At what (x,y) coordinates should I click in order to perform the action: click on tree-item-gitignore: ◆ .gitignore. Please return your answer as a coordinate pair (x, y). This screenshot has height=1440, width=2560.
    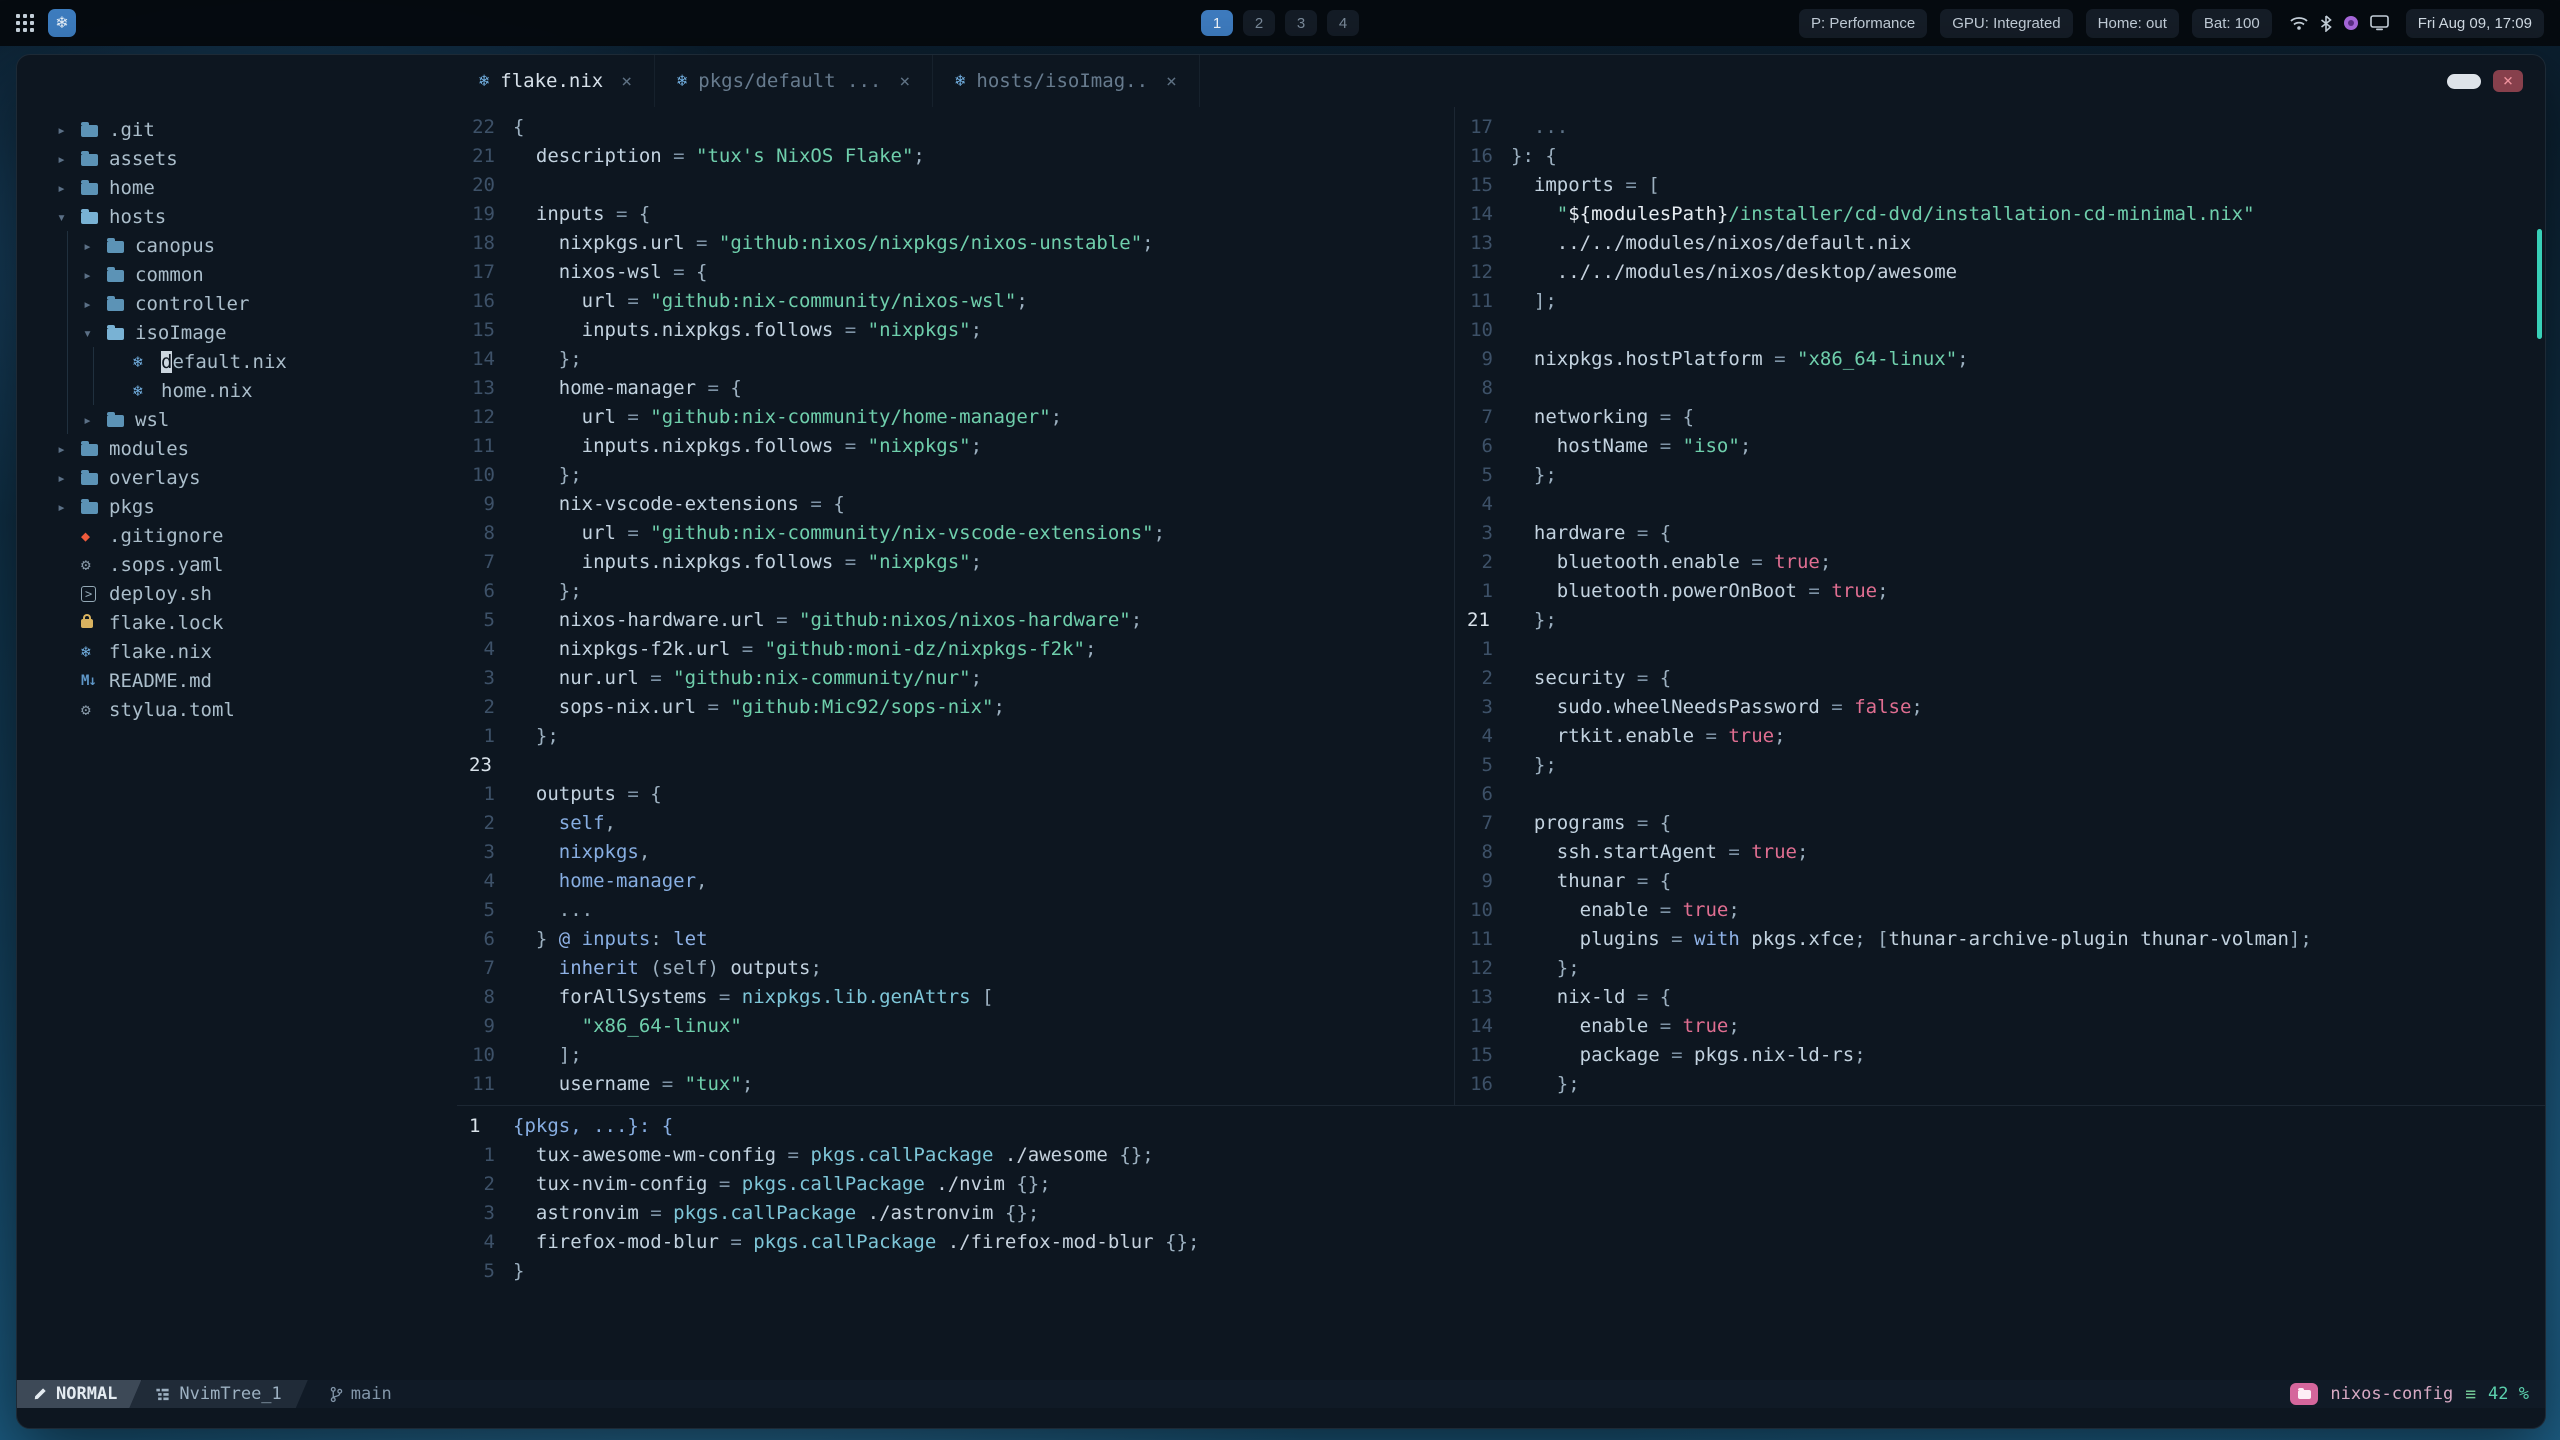
    Looking at the image, I should click on (257, 535).